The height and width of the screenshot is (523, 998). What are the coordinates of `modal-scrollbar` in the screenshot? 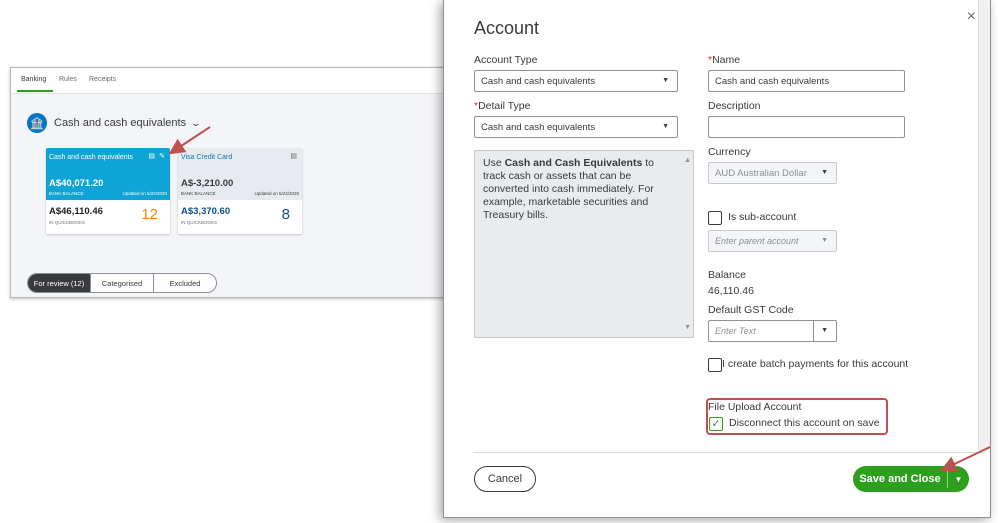 It's located at (984, 225).